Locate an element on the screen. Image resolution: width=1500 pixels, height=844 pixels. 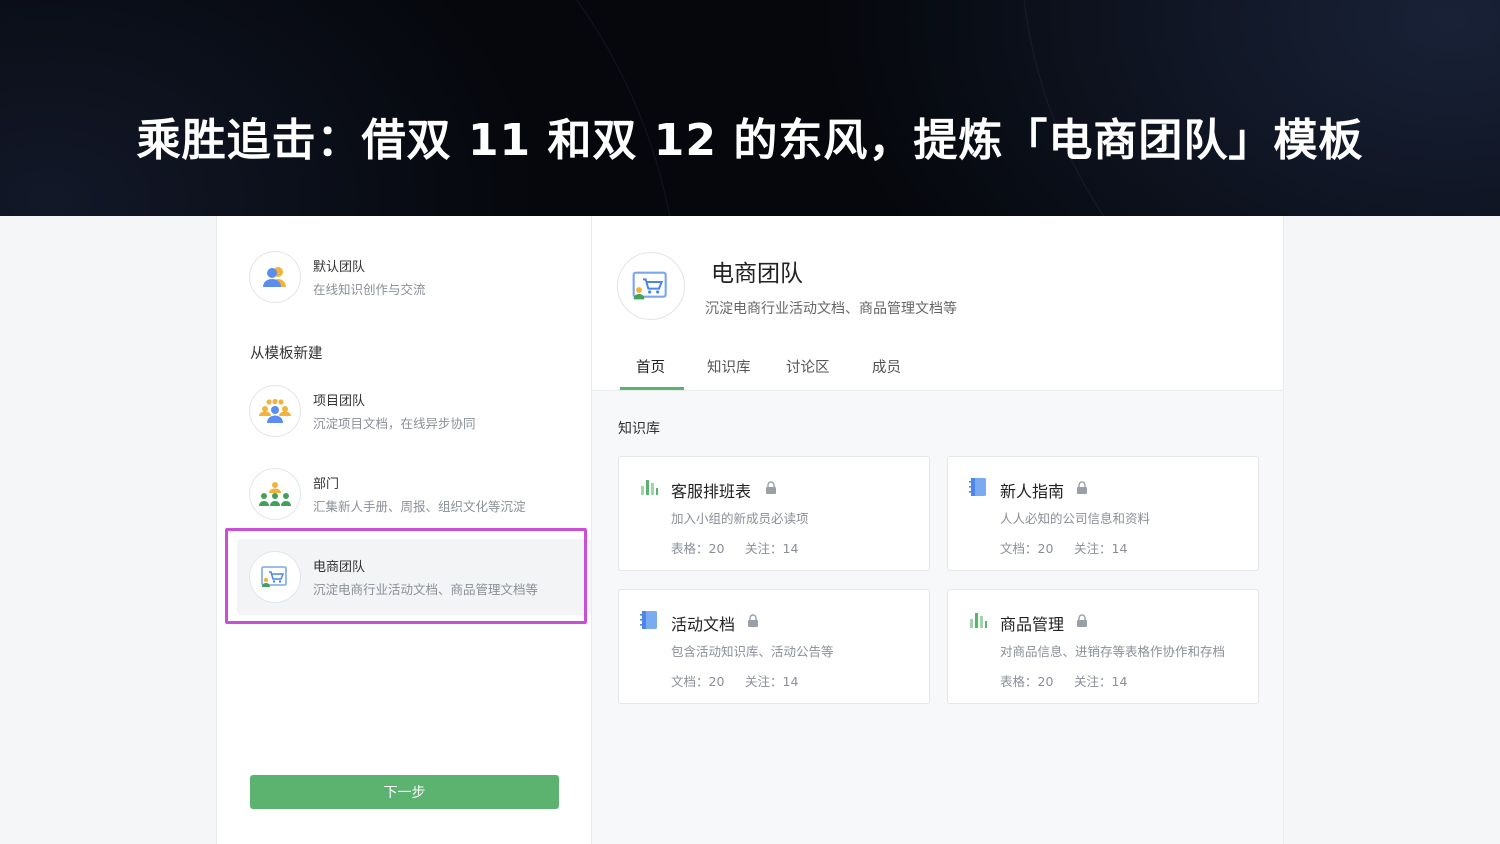
card-desc: 包含活动知识库、活动公告等 is located at coordinates (752, 651).